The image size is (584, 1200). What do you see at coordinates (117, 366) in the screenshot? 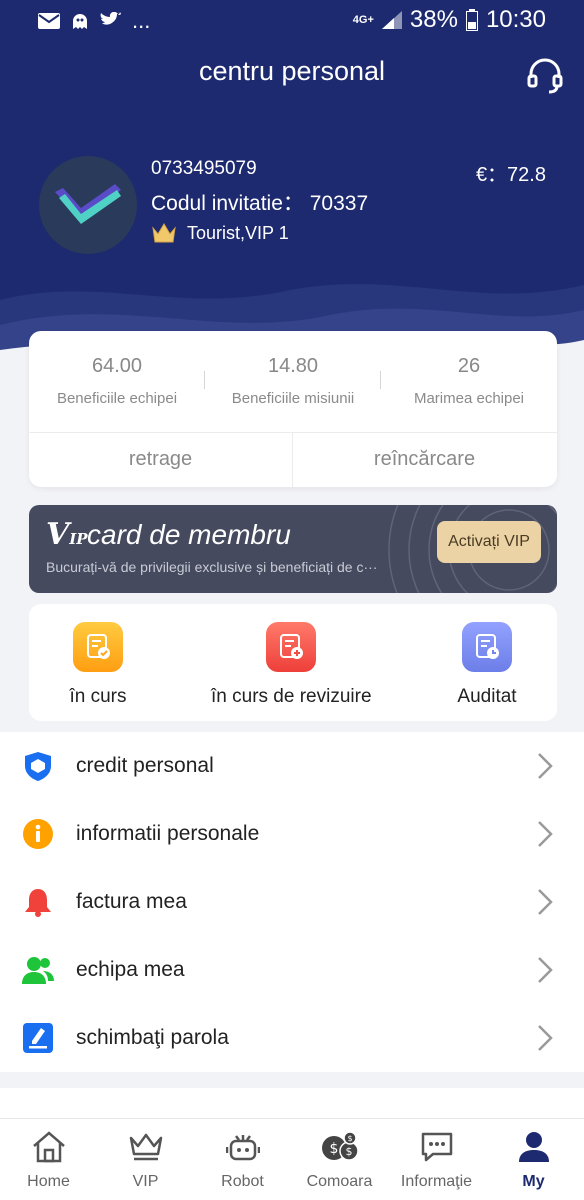
I see `stat-value: 64.00` at bounding box center [117, 366].